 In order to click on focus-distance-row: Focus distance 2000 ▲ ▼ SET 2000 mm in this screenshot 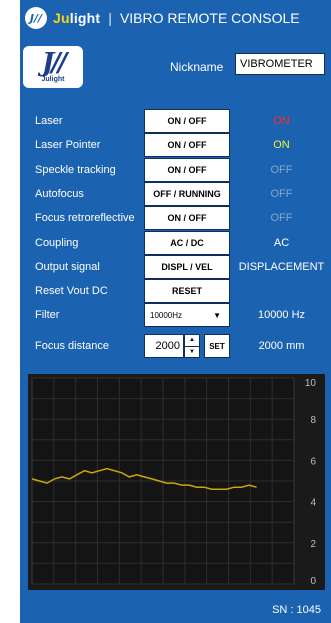, I will do `click(175, 346)`.